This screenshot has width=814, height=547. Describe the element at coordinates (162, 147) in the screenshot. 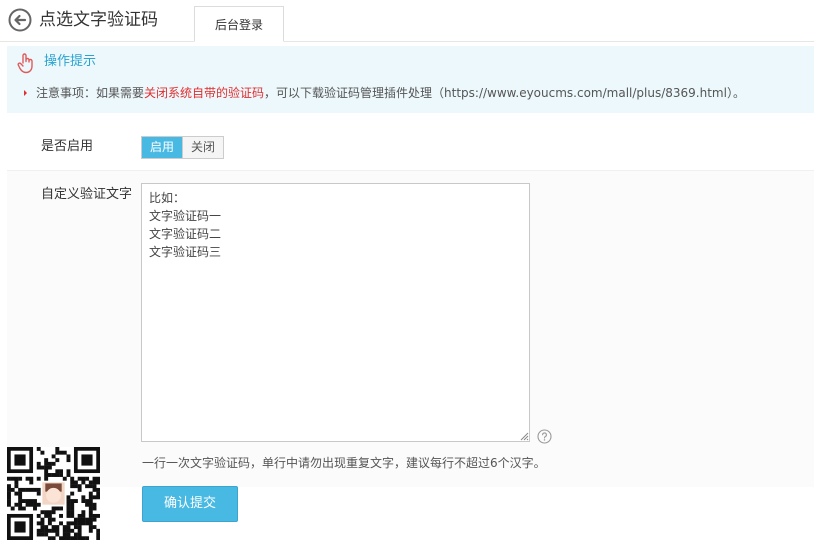

I see `enable-on-button: 启用` at that location.